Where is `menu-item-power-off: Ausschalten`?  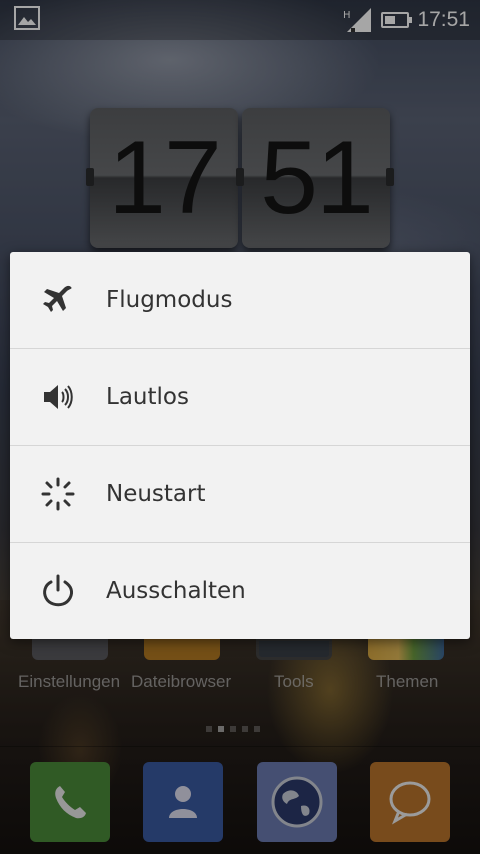
menu-item-power-off: Ausschalten is located at coordinates (240, 591).